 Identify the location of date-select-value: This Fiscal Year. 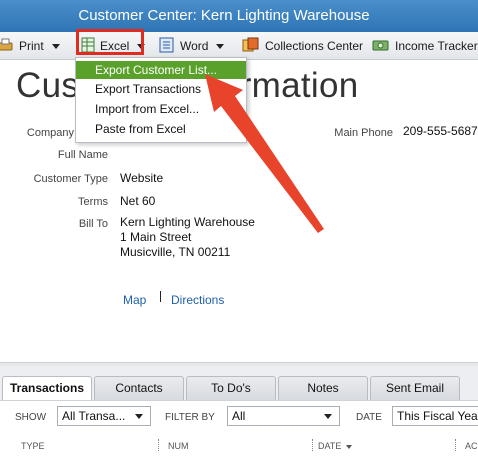
(437, 416).